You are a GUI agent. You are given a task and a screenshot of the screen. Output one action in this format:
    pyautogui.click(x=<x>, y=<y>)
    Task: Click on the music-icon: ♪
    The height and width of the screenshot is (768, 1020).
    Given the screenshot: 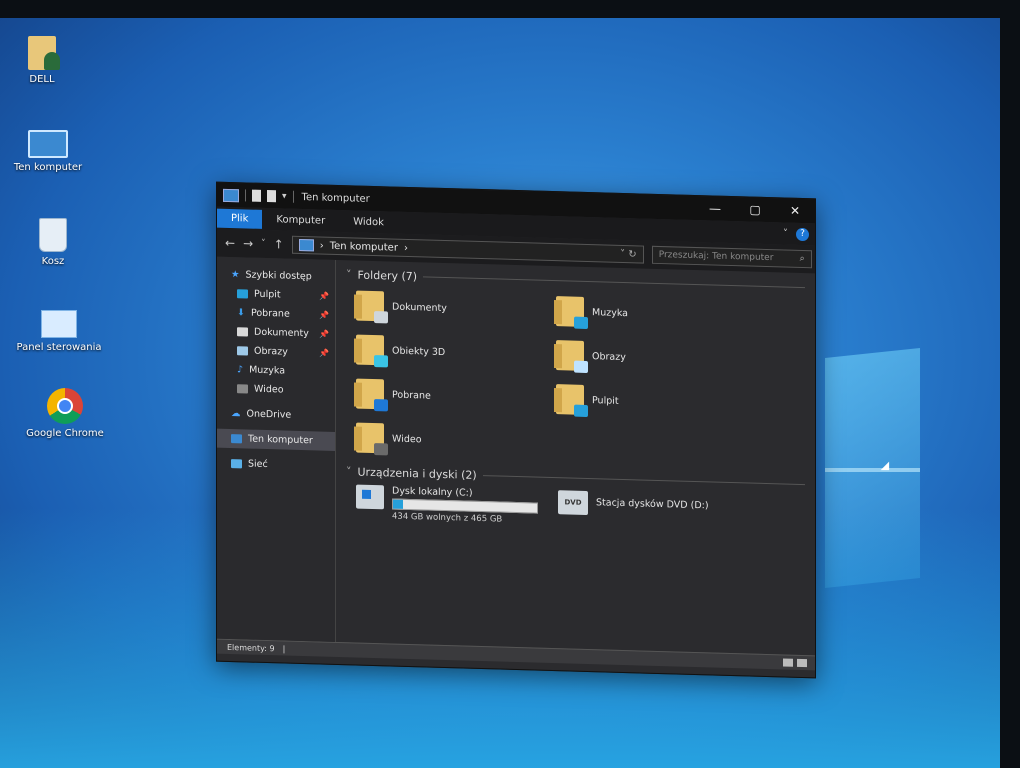 What is the action you would take?
    pyautogui.click(x=240, y=370)
    